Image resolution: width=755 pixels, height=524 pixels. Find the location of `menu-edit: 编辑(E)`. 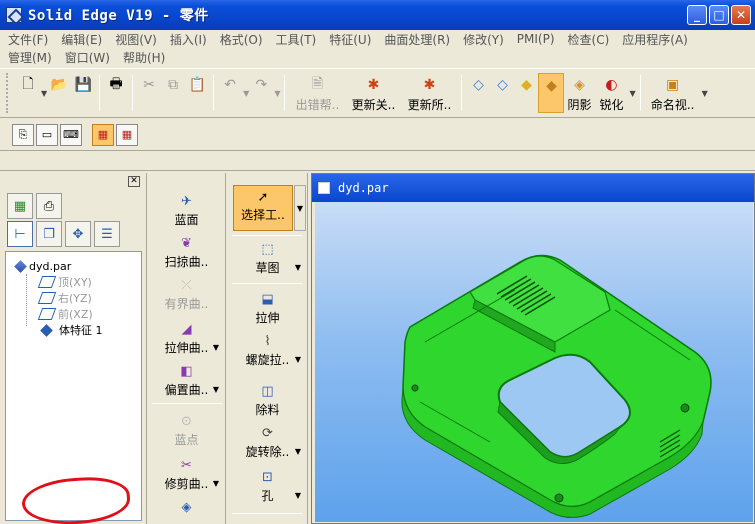

menu-edit: 编辑(E) is located at coordinates (81, 39).